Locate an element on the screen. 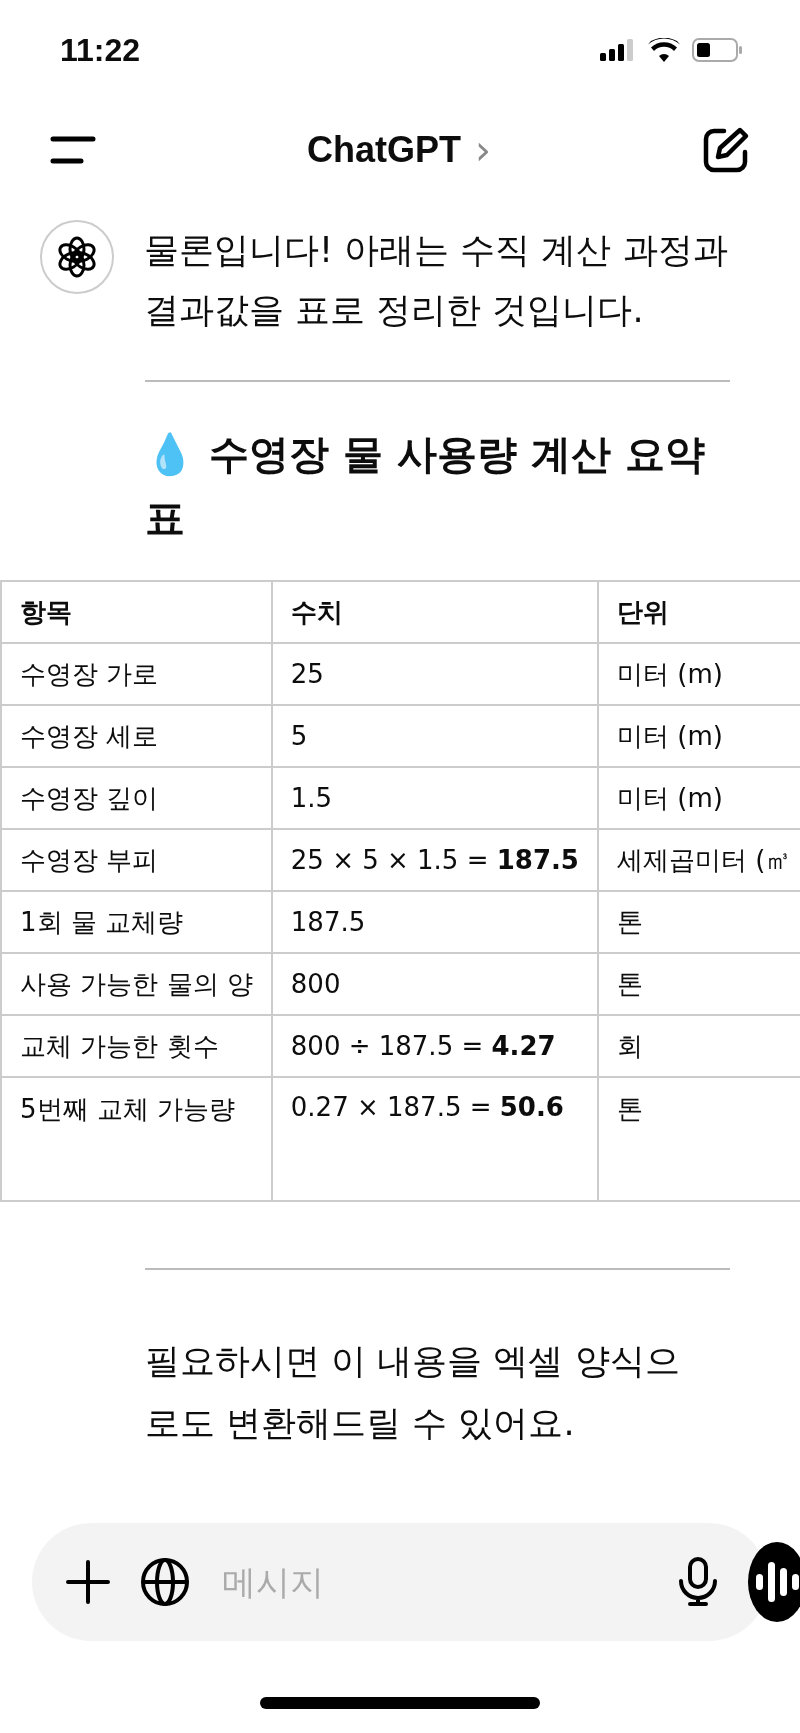  message-text: 물론입니다! 아래는 수직 계산 과정과 결과값을 표로 정리한 것입니다. is located at coordinates (436, 280).